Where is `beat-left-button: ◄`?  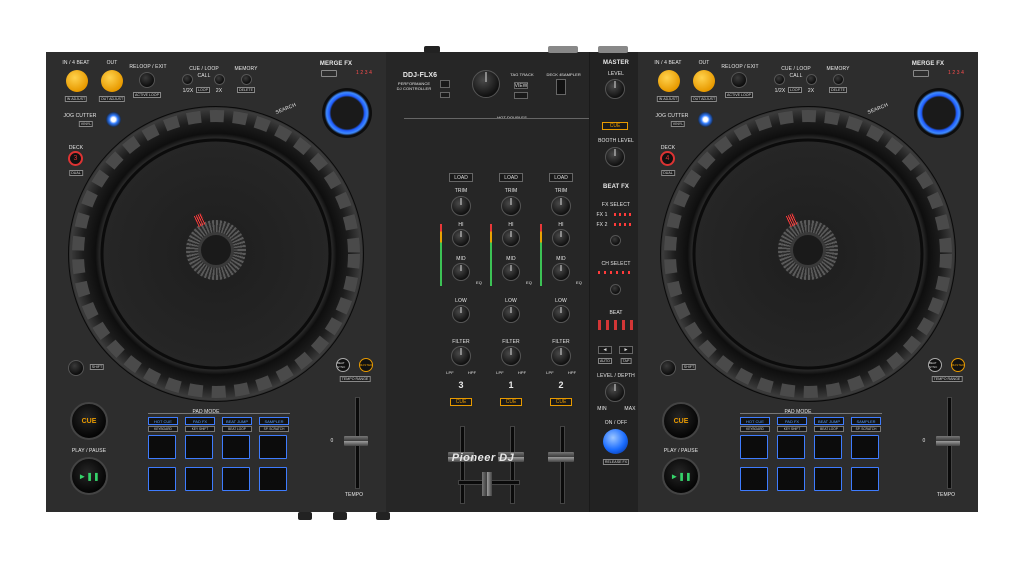
beat-left-button: ◄ is located at coordinates (605, 350).